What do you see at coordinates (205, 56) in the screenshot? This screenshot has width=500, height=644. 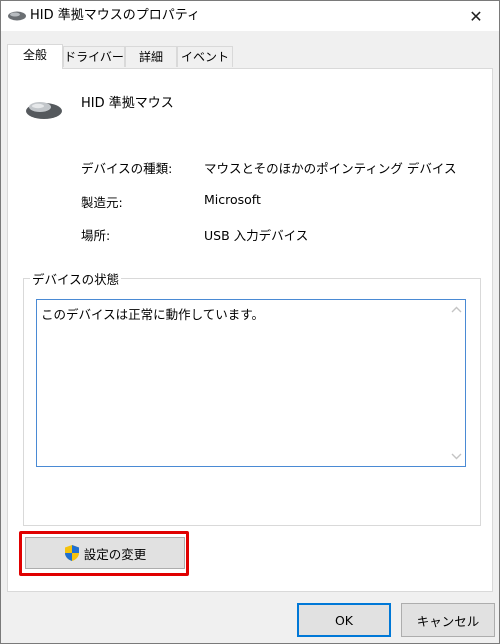 I see `tab-events: イベント` at bounding box center [205, 56].